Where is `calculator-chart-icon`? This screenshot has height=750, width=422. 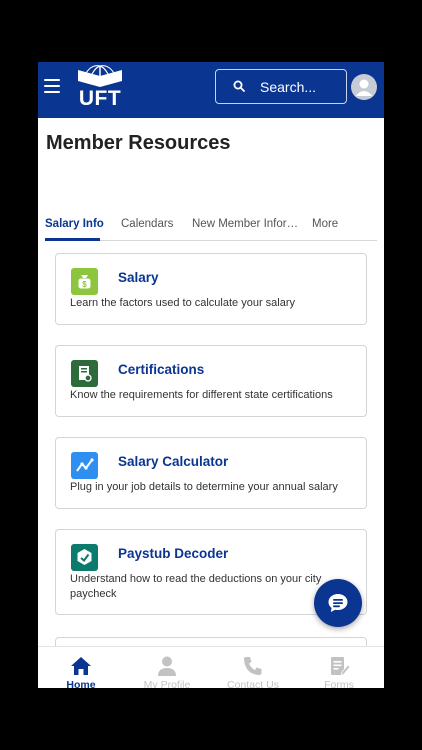
calculator-chart-icon is located at coordinates (84, 465).